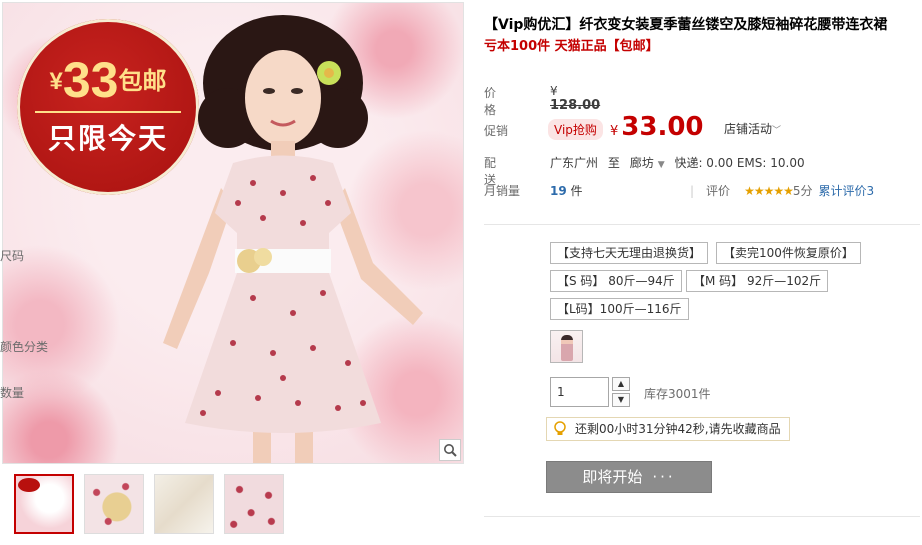  What do you see at coordinates (29, 485) in the screenshot?
I see `thumbnail-promo-badge` at bounding box center [29, 485].